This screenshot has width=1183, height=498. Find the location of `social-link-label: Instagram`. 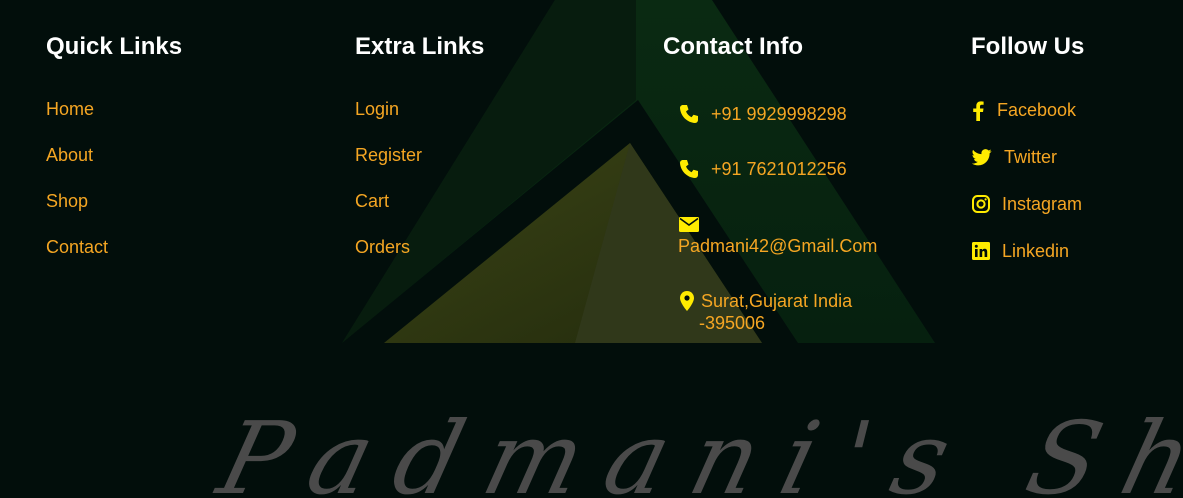

social-link-label: Instagram is located at coordinates (1042, 204).